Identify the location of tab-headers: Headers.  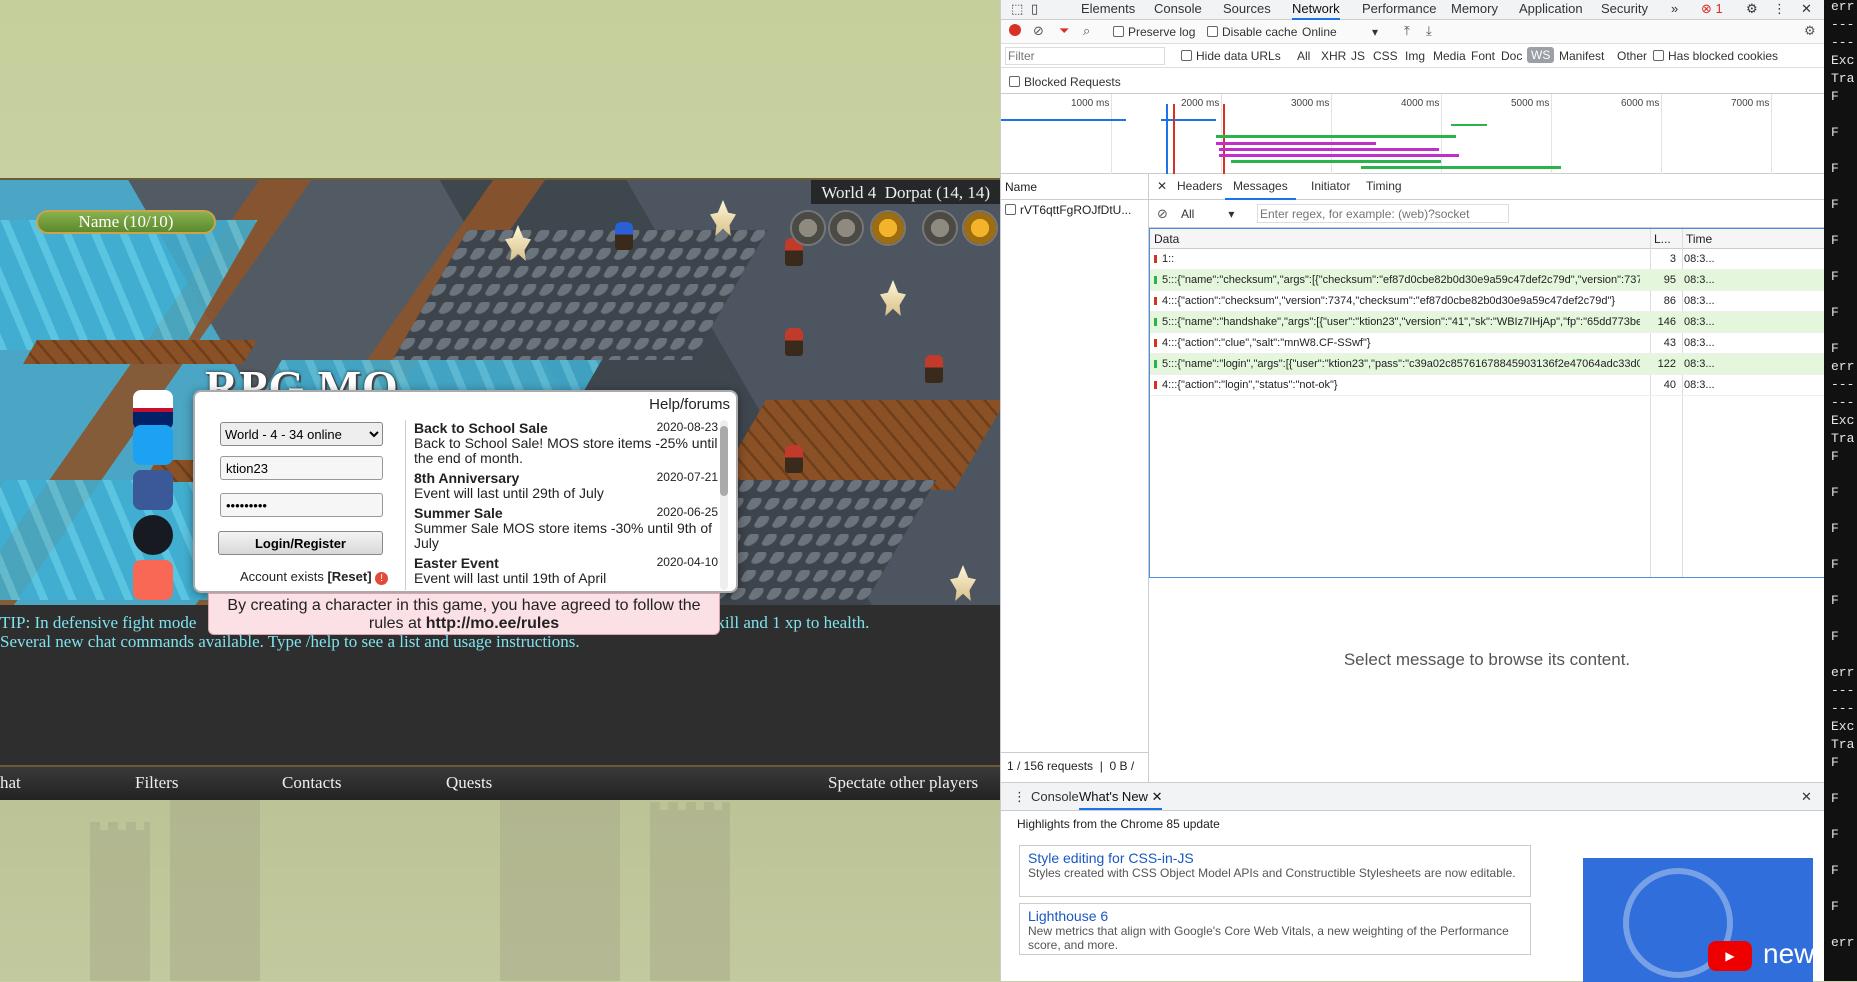
(1199, 186).